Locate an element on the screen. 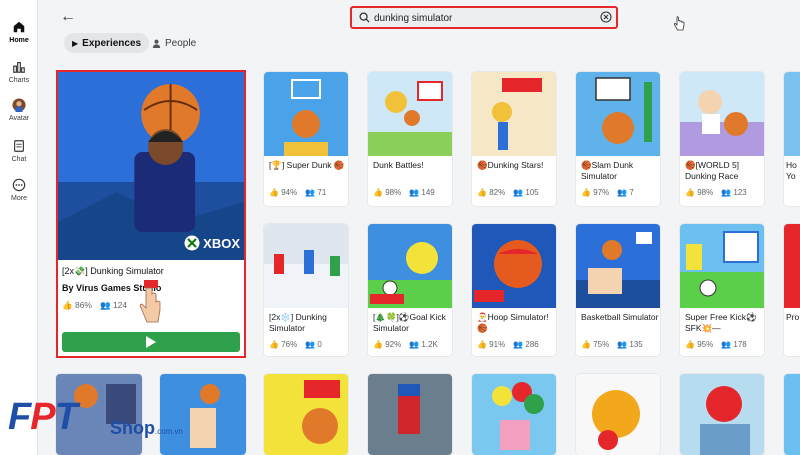 This screenshot has height=455, width=800. fpt-shop-watermark: FPT is located at coordinates (43, 417).